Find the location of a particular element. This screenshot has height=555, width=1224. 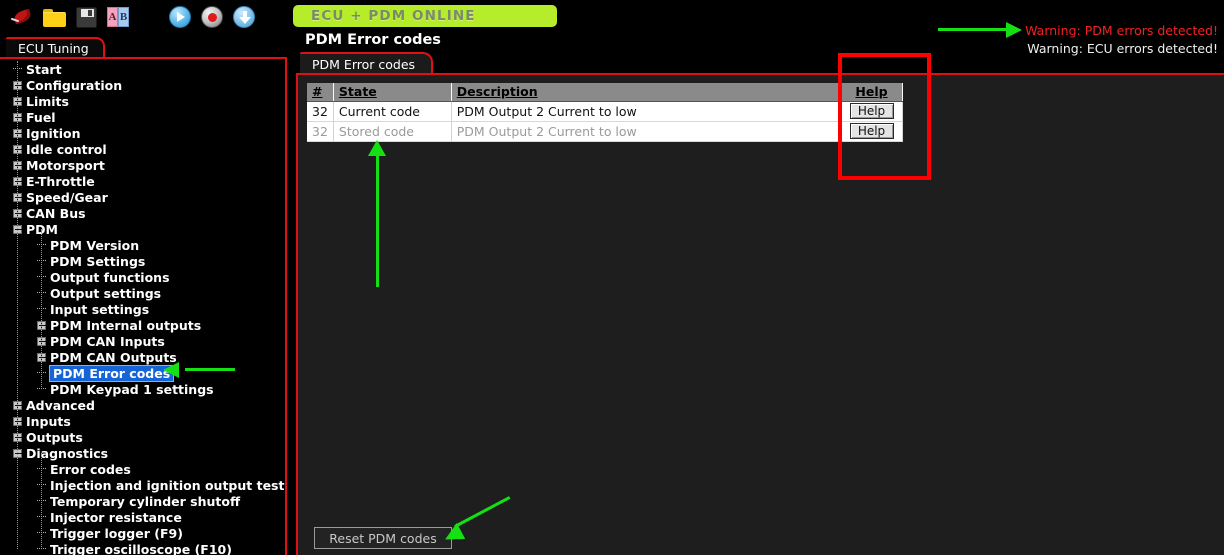

sidebar-item-label: Speed/Gear is located at coordinates (67, 197).